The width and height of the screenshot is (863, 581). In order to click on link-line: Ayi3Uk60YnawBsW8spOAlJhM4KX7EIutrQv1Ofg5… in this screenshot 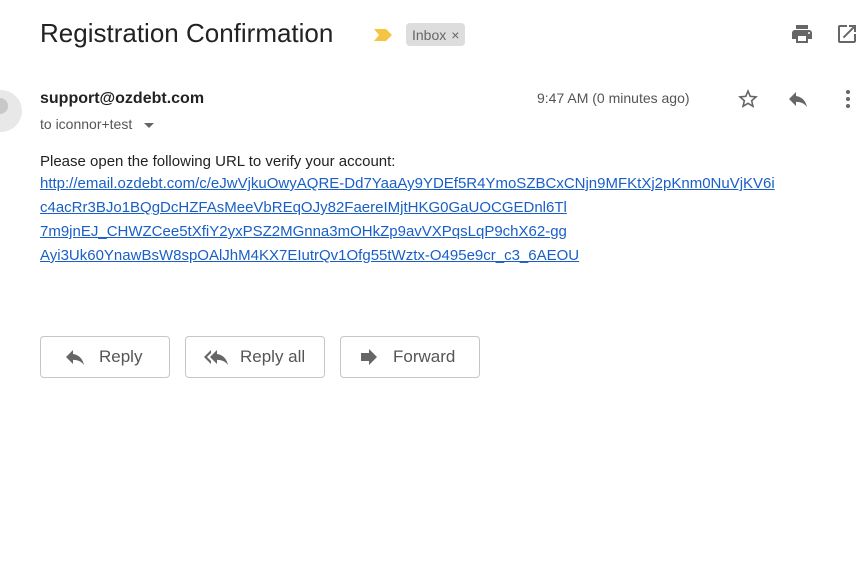, I will do `click(407, 256)`.